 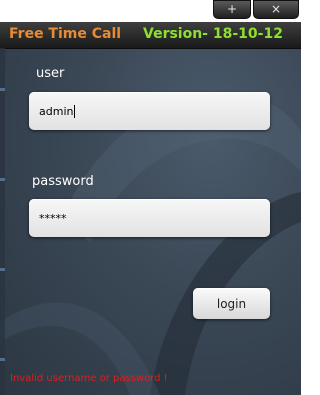 What do you see at coordinates (65, 34) in the screenshot?
I see `app-title: Free Time Call` at bounding box center [65, 34].